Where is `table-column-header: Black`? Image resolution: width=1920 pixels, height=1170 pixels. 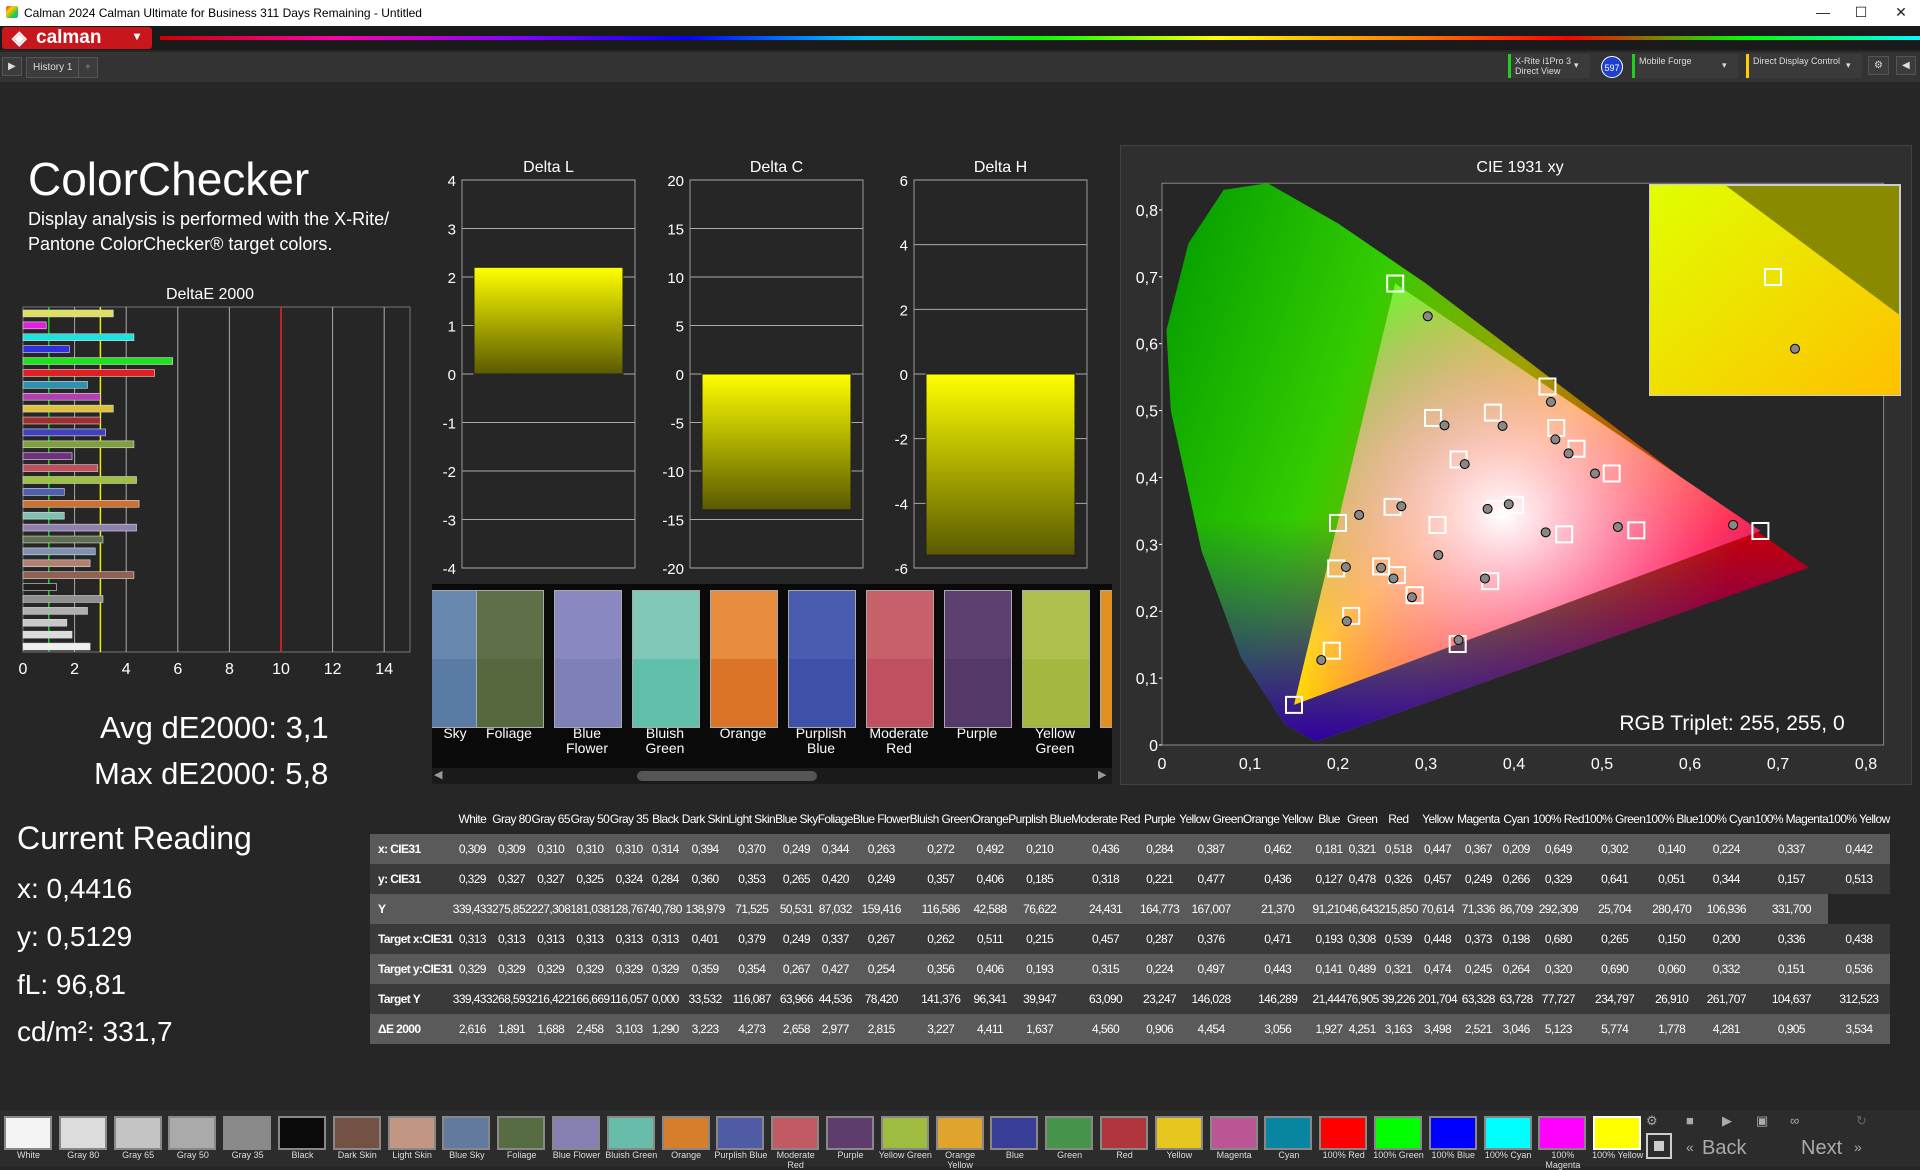 table-column-header: Black is located at coordinates (665, 819).